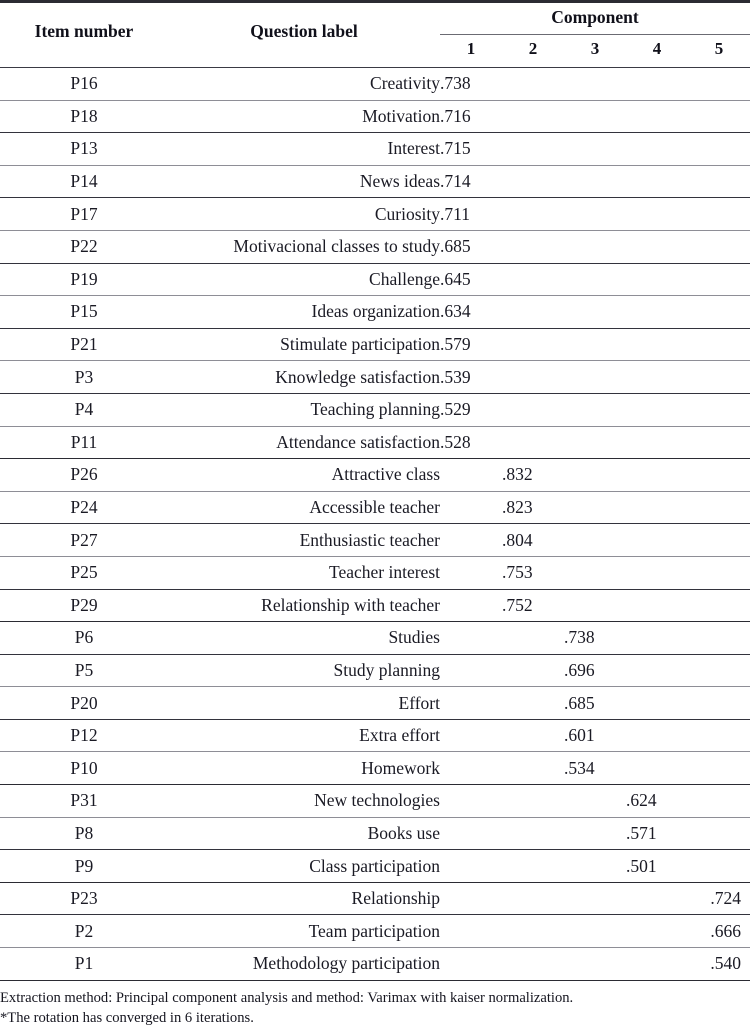 This screenshot has height=1029, width=750. I want to click on cell-item-number: P18, so click(84, 117).